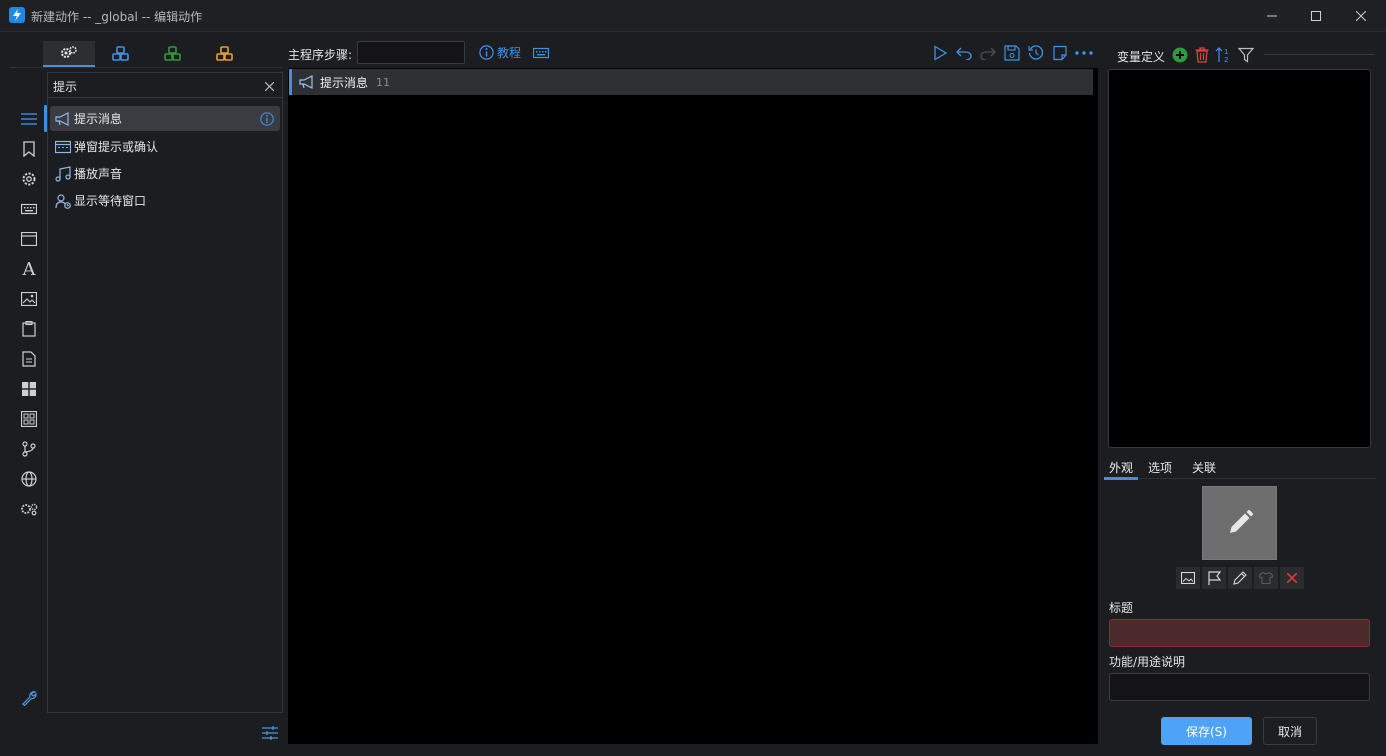 The width and height of the screenshot is (1386, 756). What do you see at coordinates (146, 67) in the screenshot?
I see `left-tabs-divider` at bounding box center [146, 67].